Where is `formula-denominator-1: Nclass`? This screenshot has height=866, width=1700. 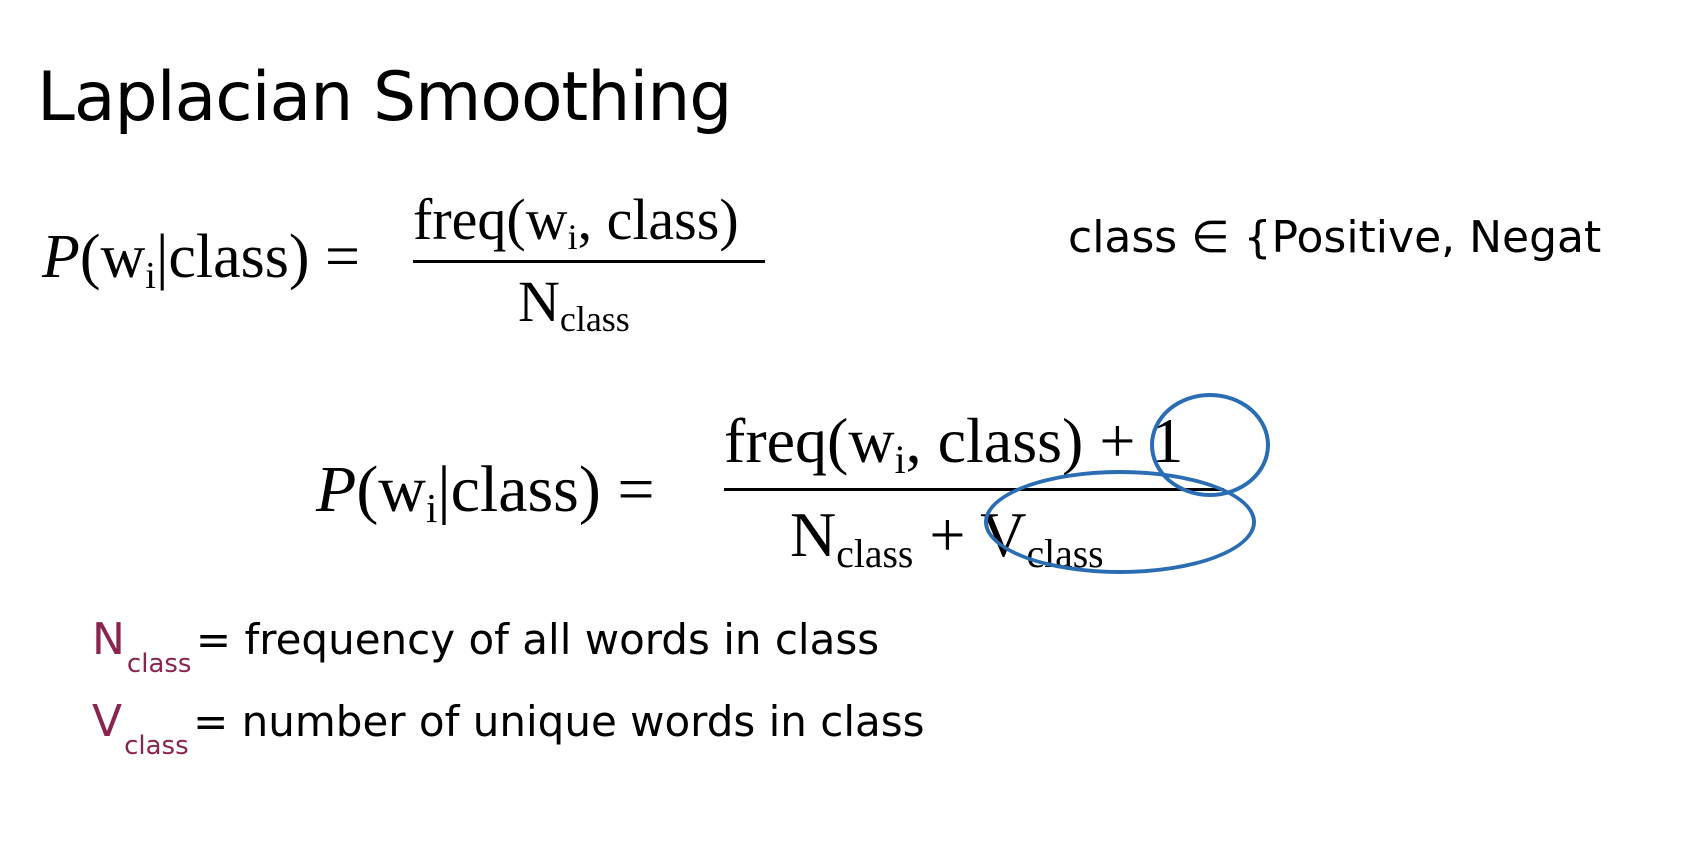
formula-denominator-1: Nclass is located at coordinates (574, 303).